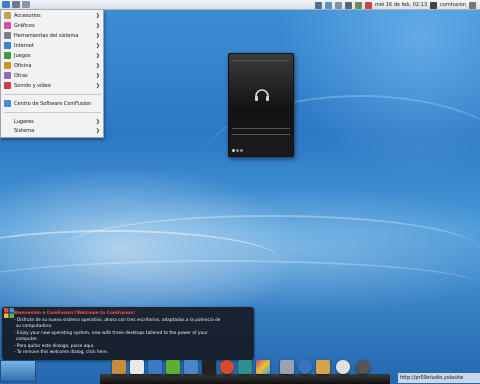 The image size is (480, 384). What do you see at coordinates (173, 367) in the screenshot?
I see `dock-icon-nvidia` at bounding box center [173, 367].